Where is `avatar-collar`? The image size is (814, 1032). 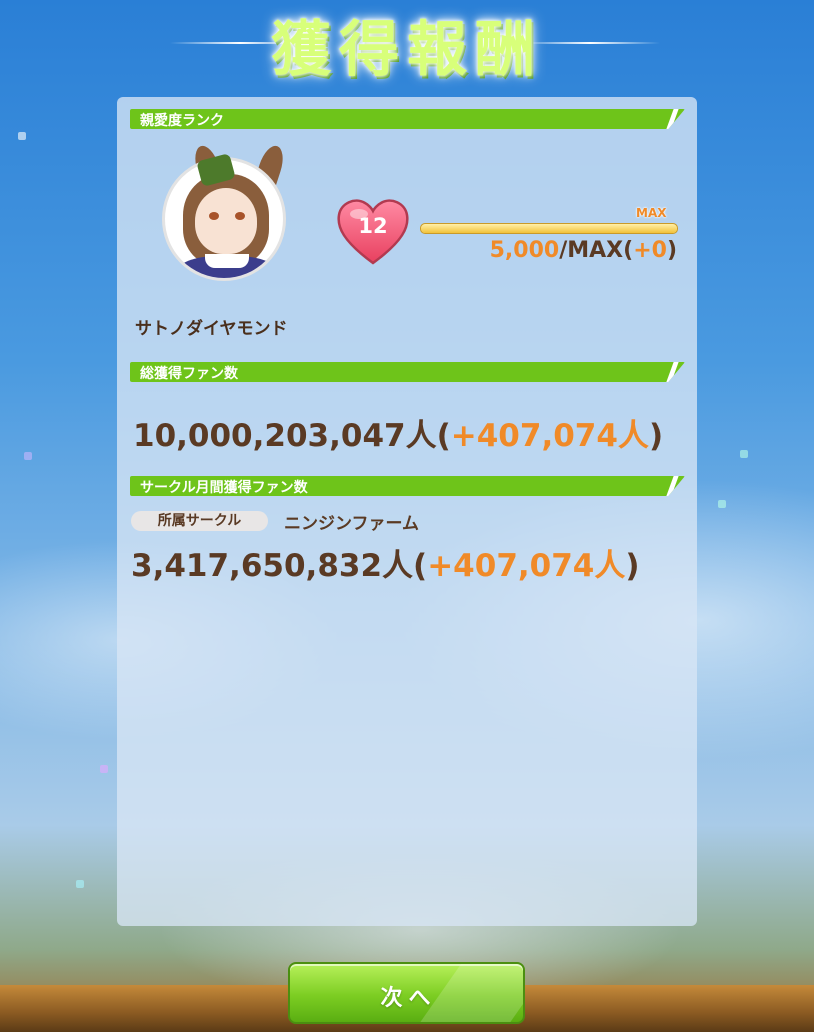
avatar-collar is located at coordinates (227, 261).